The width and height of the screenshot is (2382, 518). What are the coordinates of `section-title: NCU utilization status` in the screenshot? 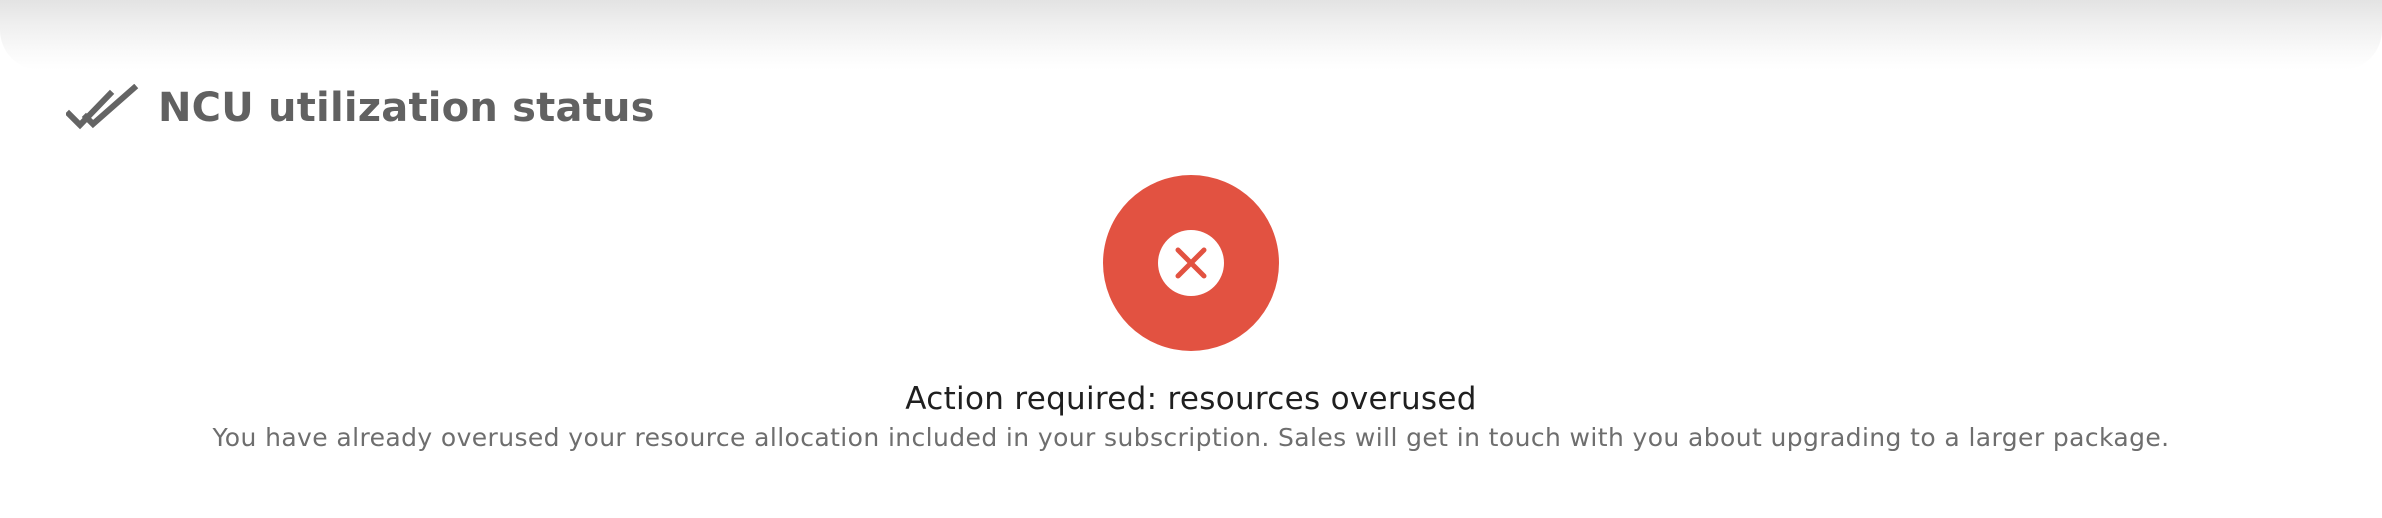 It's located at (406, 108).